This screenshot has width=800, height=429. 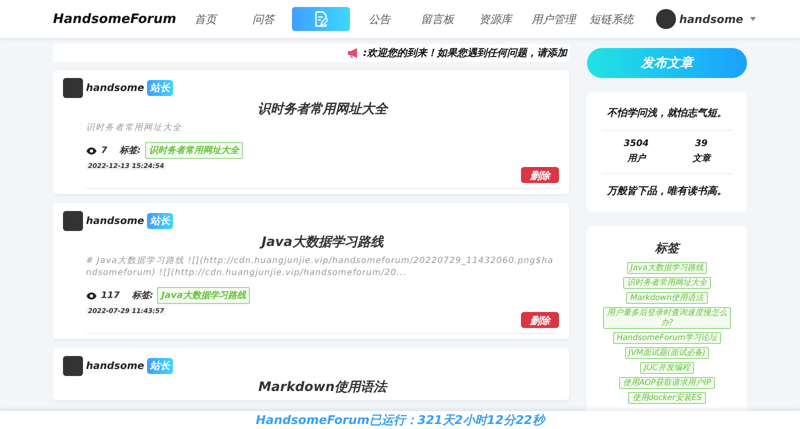 What do you see at coordinates (110, 295) in the screenshot?
I see `view-count: 117` at bounding box center [110, 295].